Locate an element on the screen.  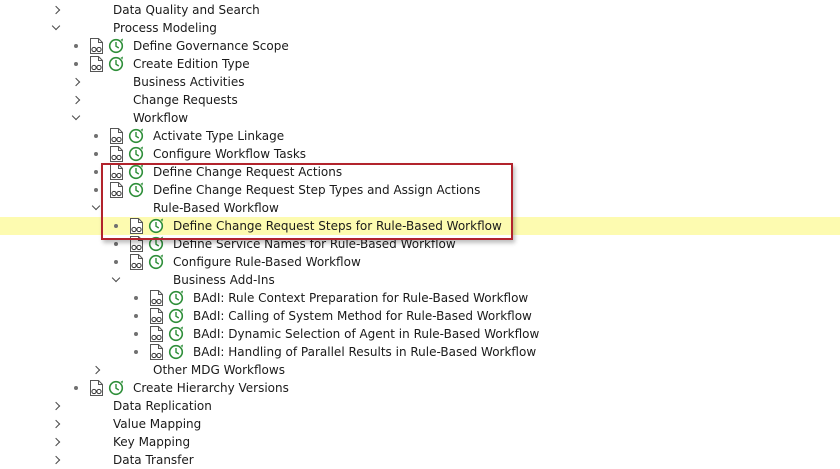
tree-node-data-replication: Data Replication is located at coordinates (420, 406).